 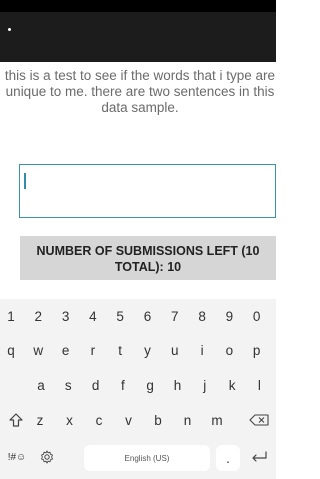 I want to click on settings-key, so click(x=47, y=457).